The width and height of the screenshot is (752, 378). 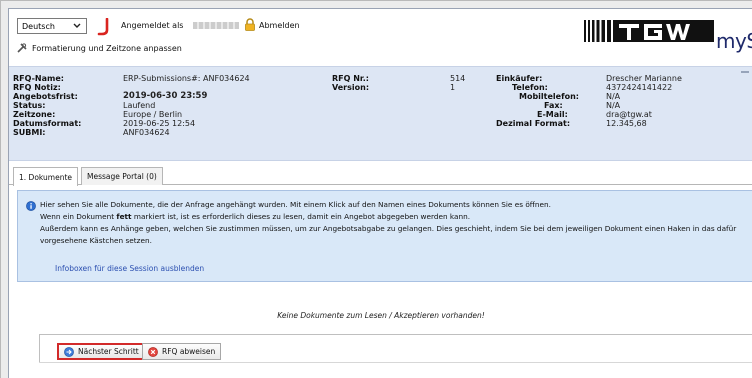 I want to click on phone-label: Telefon:, so click(x=530, y=87).